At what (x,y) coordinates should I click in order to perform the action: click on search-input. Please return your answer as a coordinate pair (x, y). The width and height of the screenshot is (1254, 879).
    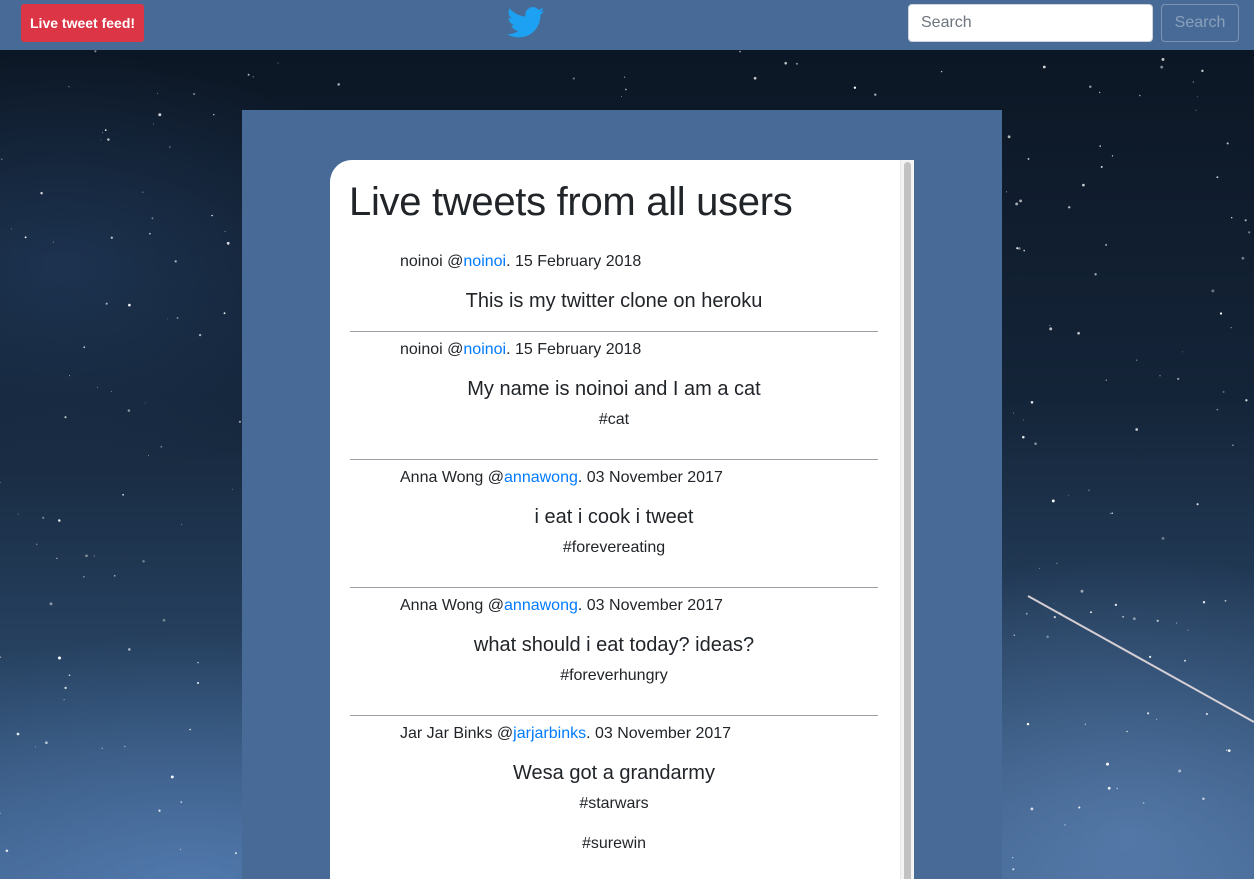
    Looking at the image, I should click on (1030, 23).